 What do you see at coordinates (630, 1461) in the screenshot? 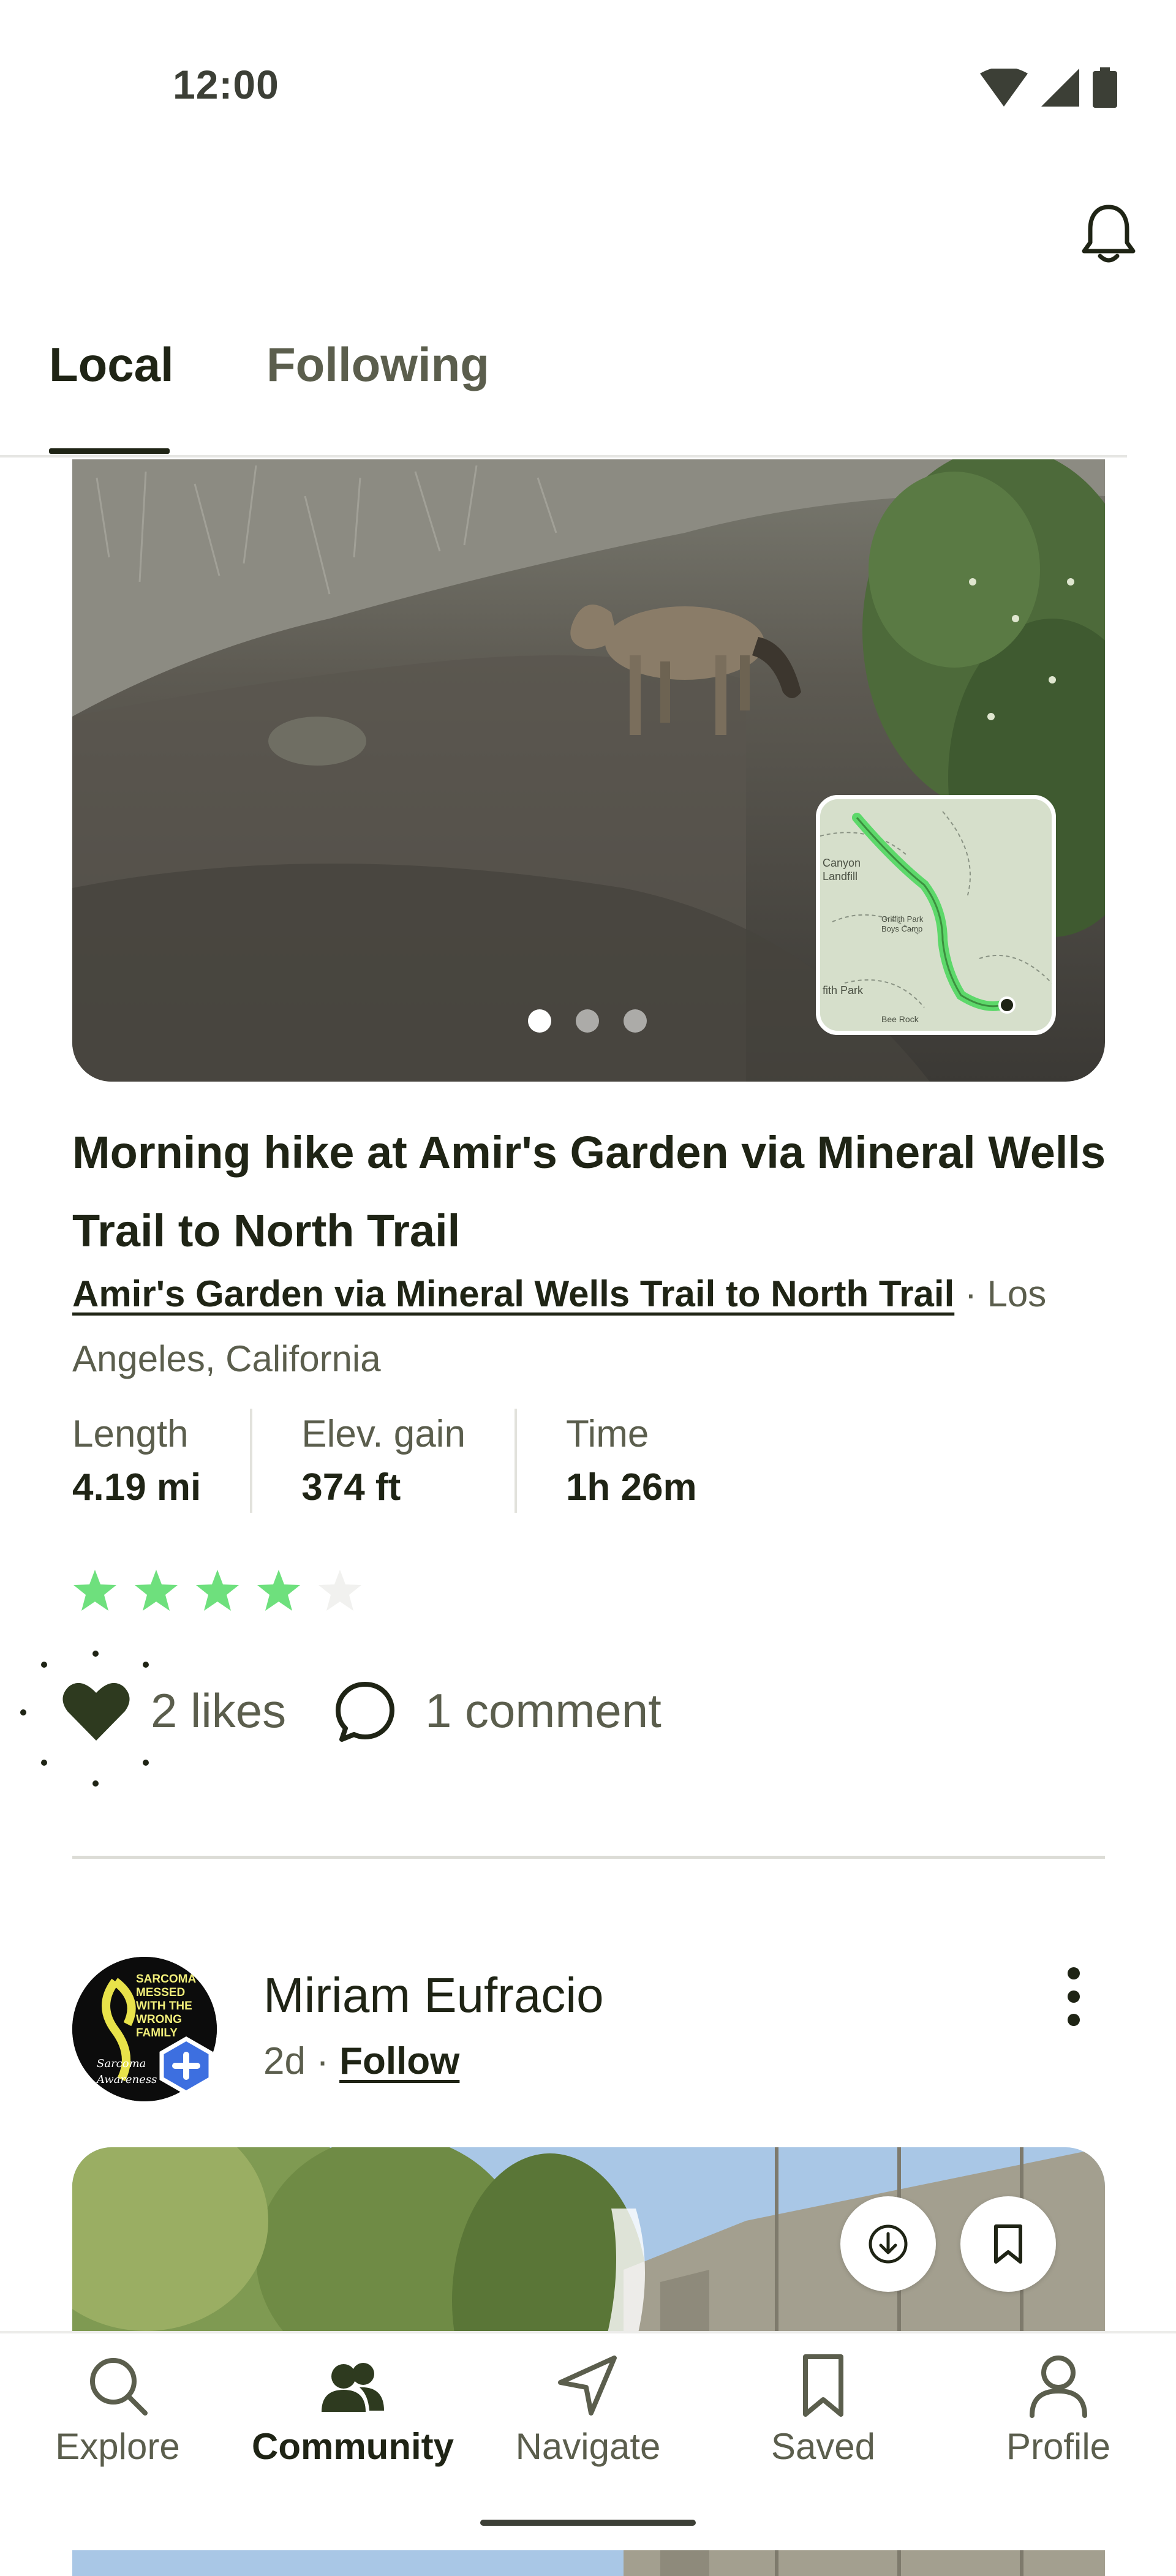
I see `stat-time: Time 1h 26m` at bounding box center [630, 1461].